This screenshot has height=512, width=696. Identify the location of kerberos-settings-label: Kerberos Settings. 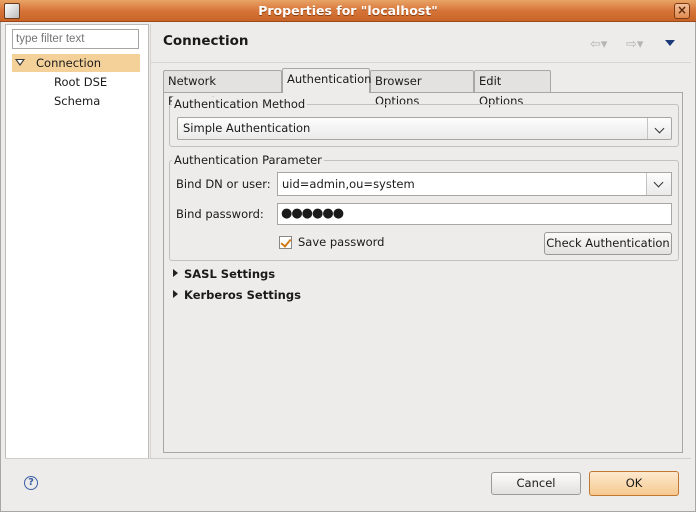
(242, 295).